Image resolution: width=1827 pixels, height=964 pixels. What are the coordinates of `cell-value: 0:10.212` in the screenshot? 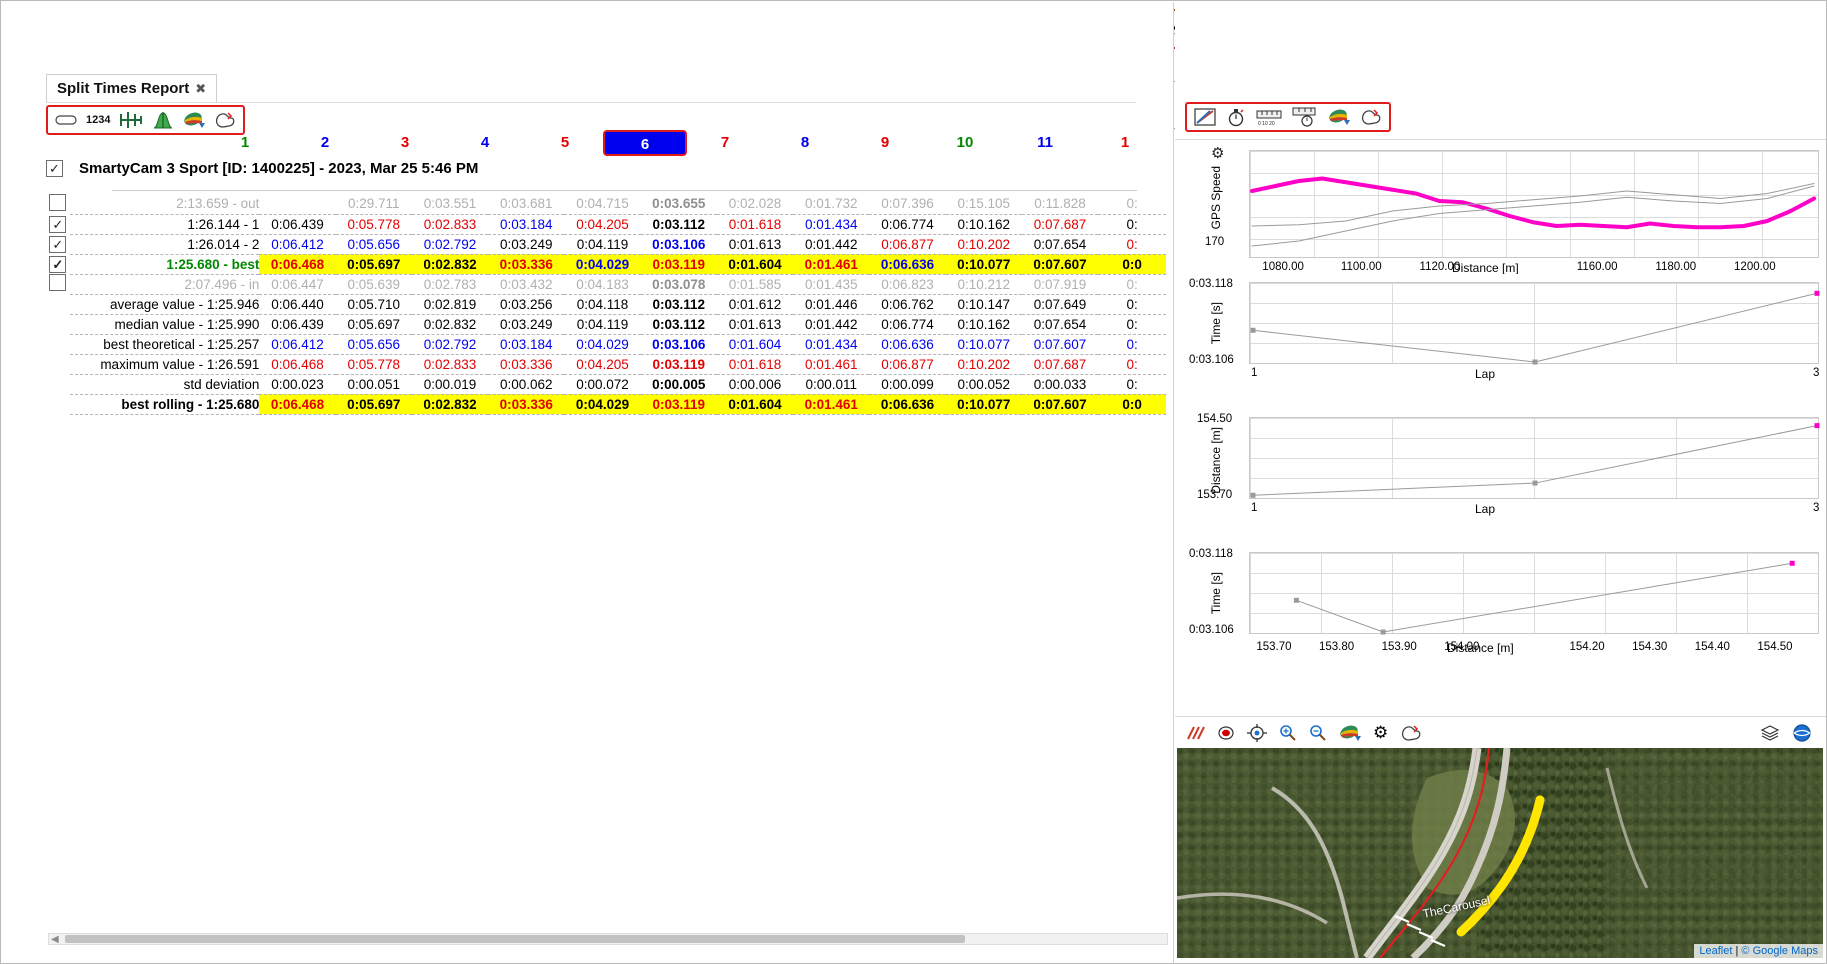 It's located at (983, 284).